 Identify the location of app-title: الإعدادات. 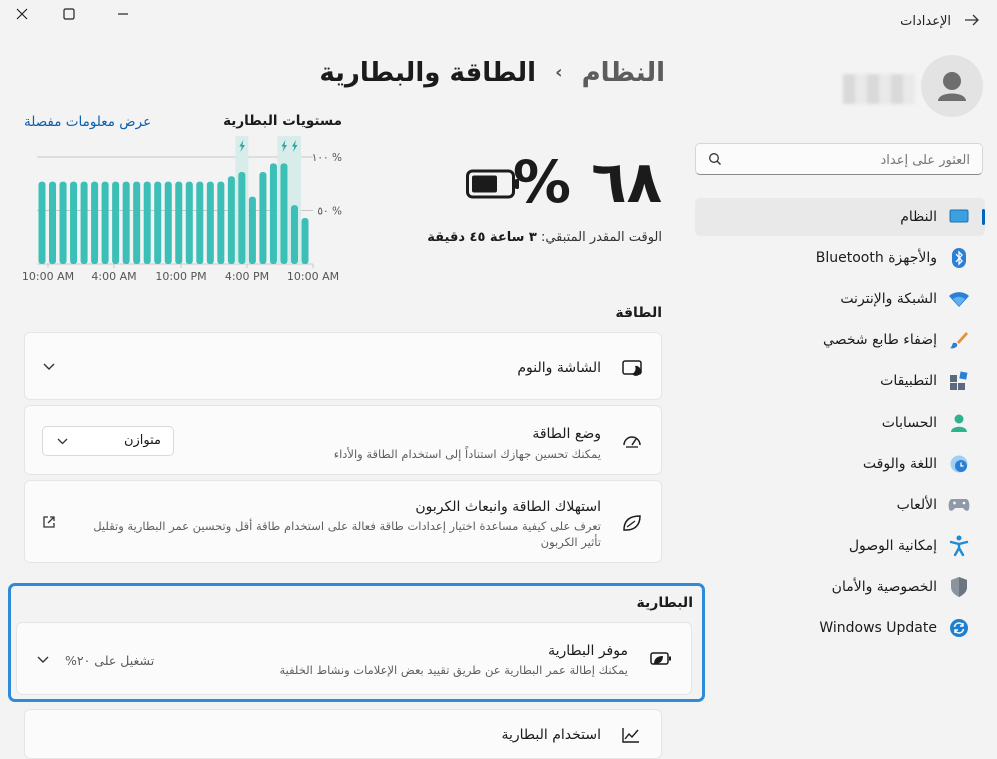
(925, 21).